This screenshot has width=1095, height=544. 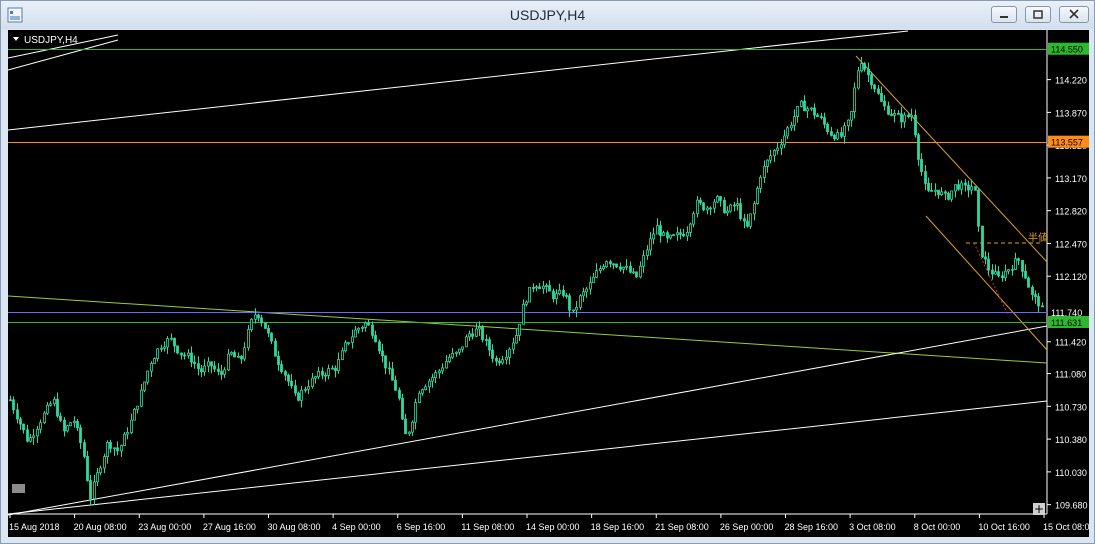 What do you see at coordinates (951, 159) in the screenshot?
I see `channel-upper-line` at bounding box center [951, 159].